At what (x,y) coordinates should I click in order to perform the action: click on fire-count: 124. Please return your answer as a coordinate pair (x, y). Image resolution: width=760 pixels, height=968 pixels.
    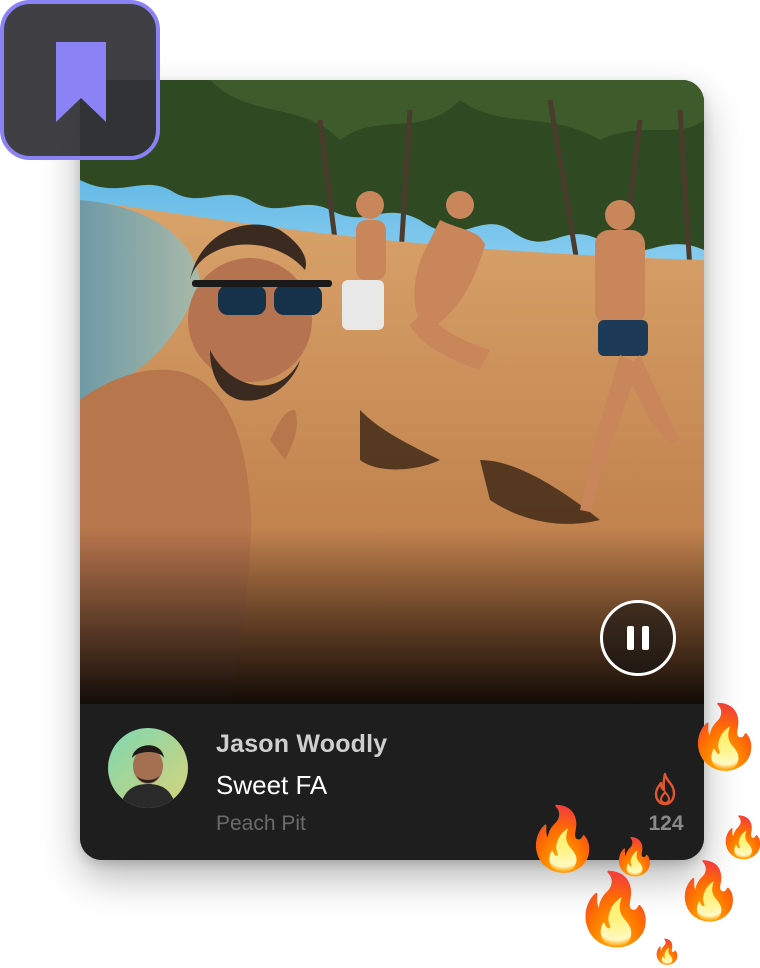
    Looking at the image, I should click on (666, 823).